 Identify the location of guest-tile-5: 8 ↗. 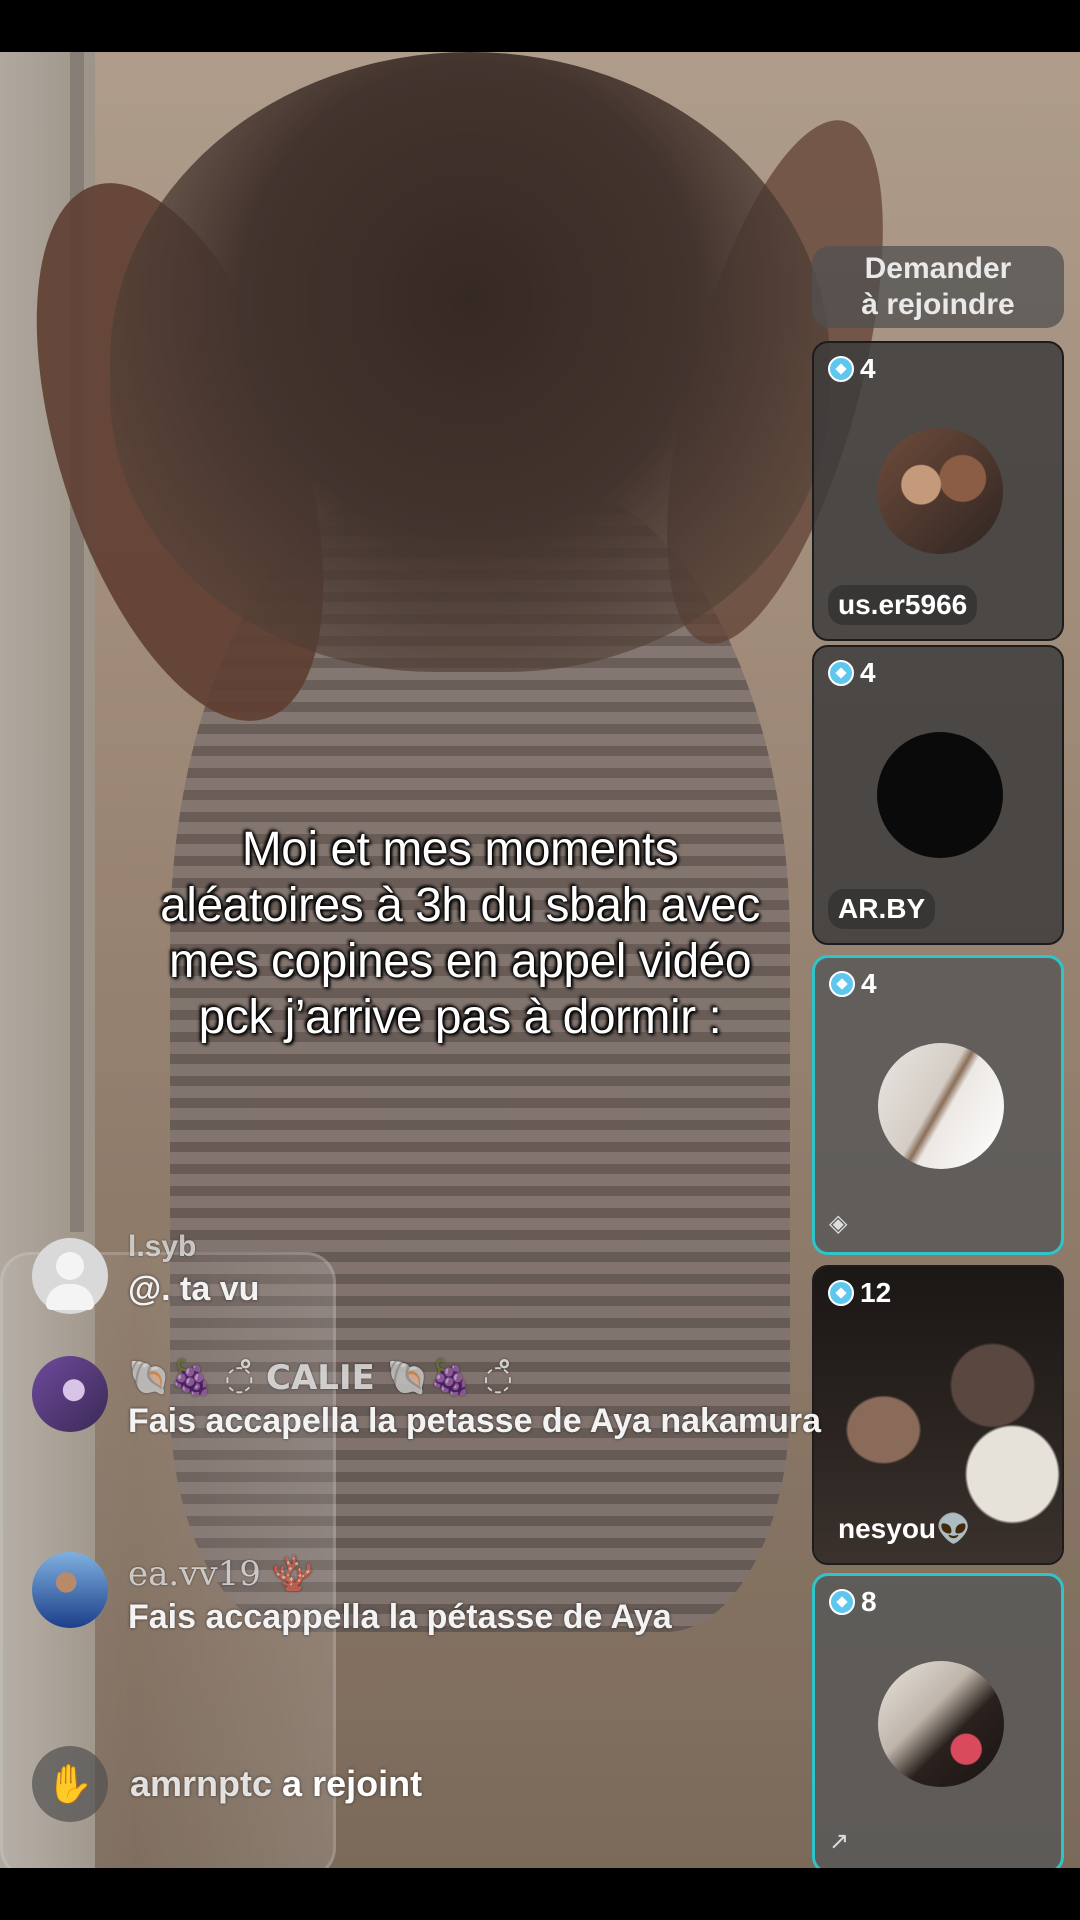
(938, 1723).